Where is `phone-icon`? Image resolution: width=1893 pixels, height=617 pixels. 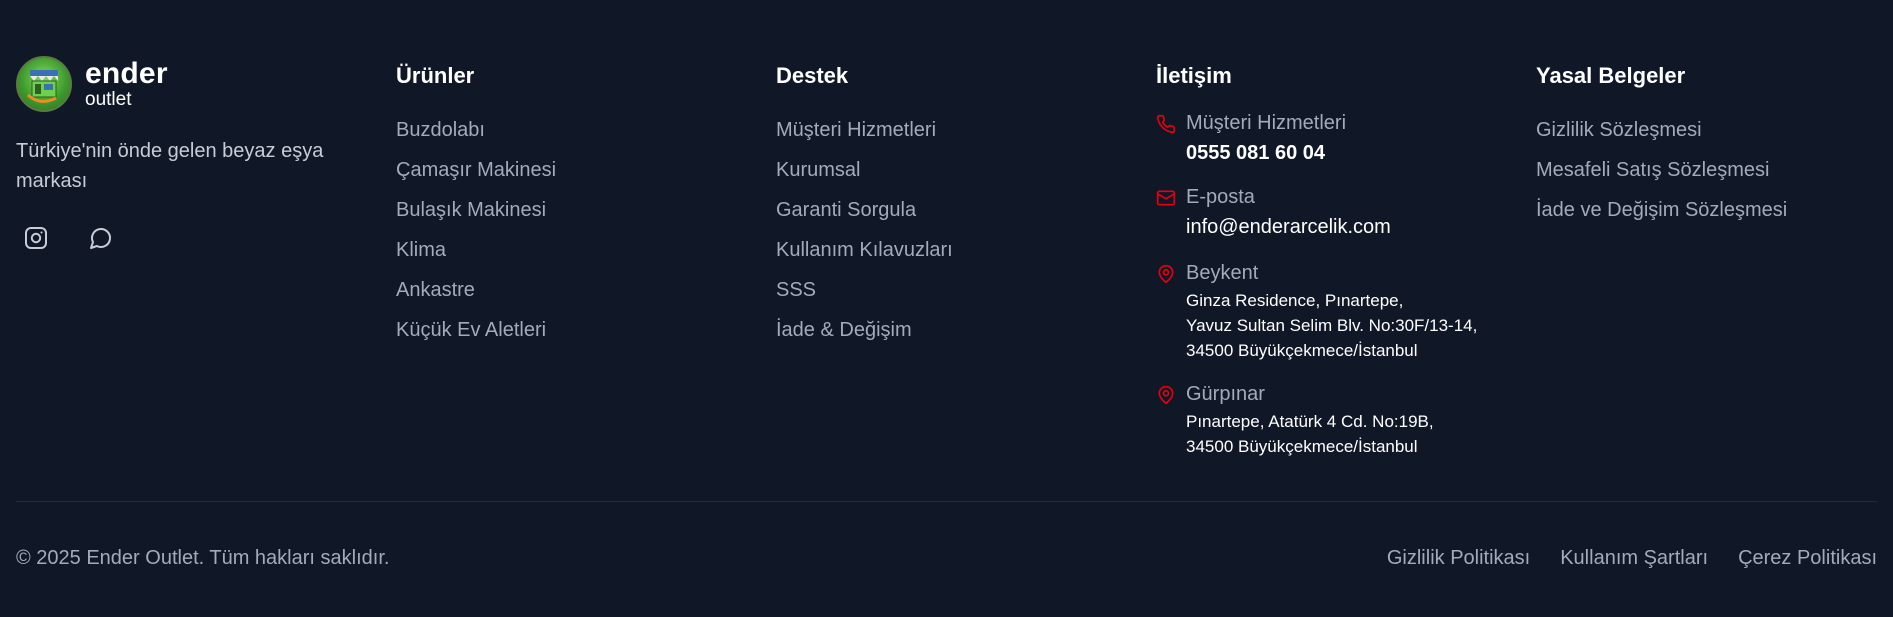 phone-icon is located at coordinates (1166, 124).